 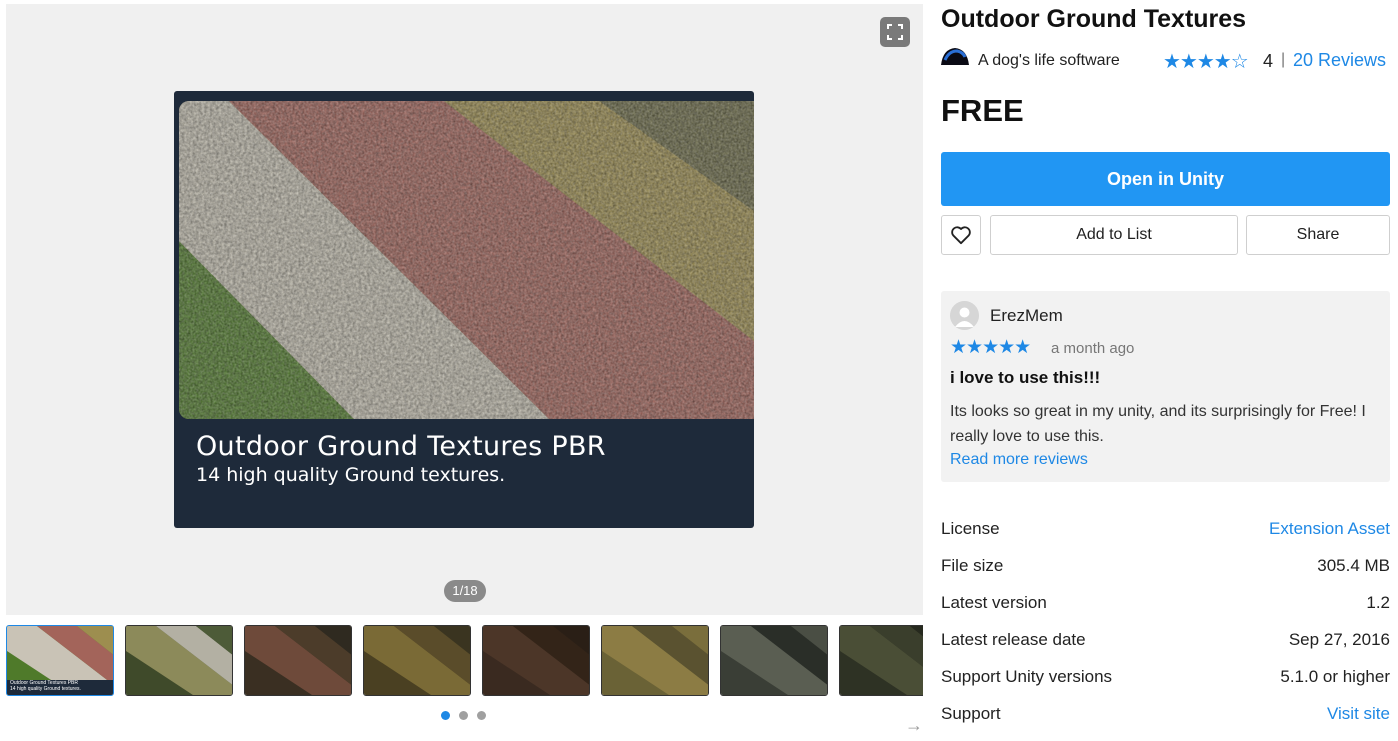 I want to click on info-row: Support Visit site, so click(x=1165, y=722).